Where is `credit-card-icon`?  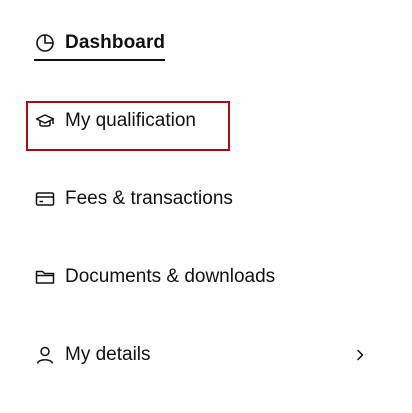 credit-card-icon is located at coordinates (45, 199).